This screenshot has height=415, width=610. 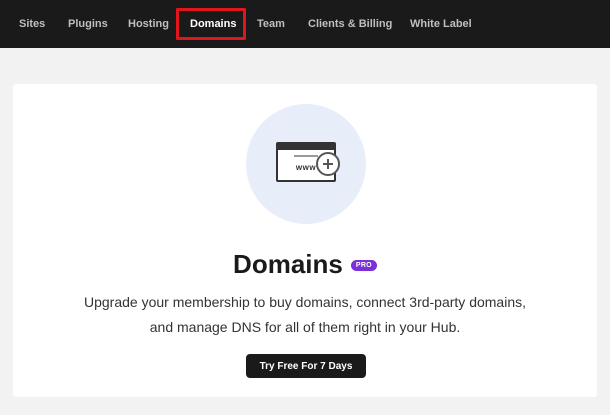 What do you see at coordinates (148, 24) in the screenshot?
I see `nav-item-hosting: Hosting` at bounding box center [148, 24].